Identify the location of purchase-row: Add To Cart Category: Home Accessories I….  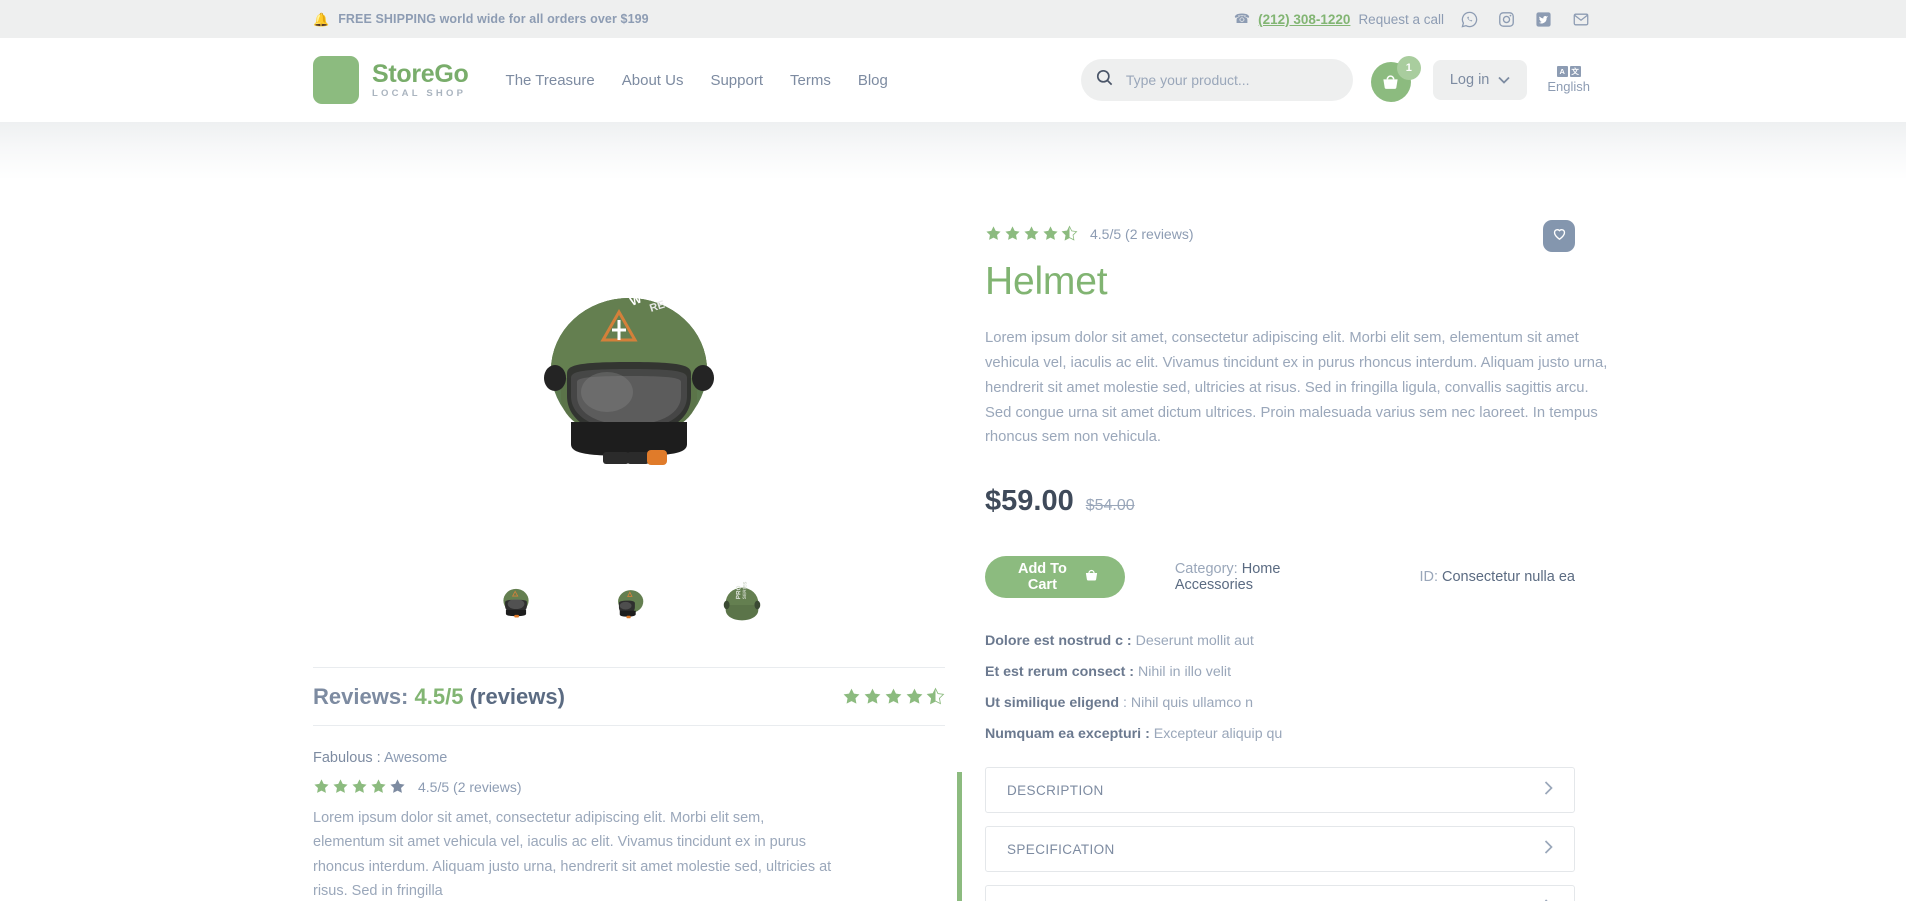
(1280, 577).